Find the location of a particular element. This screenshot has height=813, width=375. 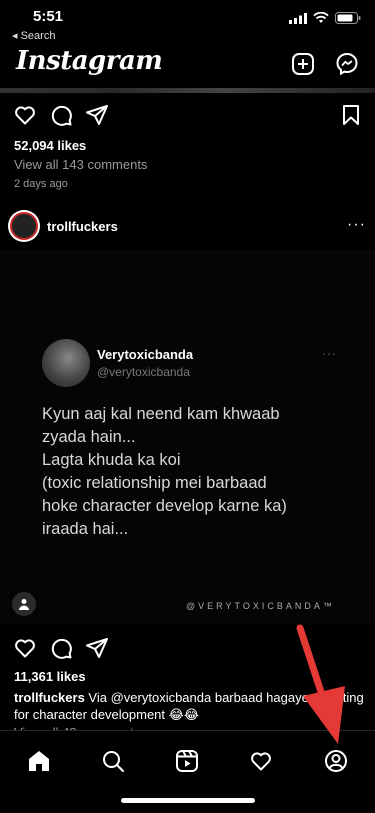

tweet-author-avatar is located at coordinates (66, 363).